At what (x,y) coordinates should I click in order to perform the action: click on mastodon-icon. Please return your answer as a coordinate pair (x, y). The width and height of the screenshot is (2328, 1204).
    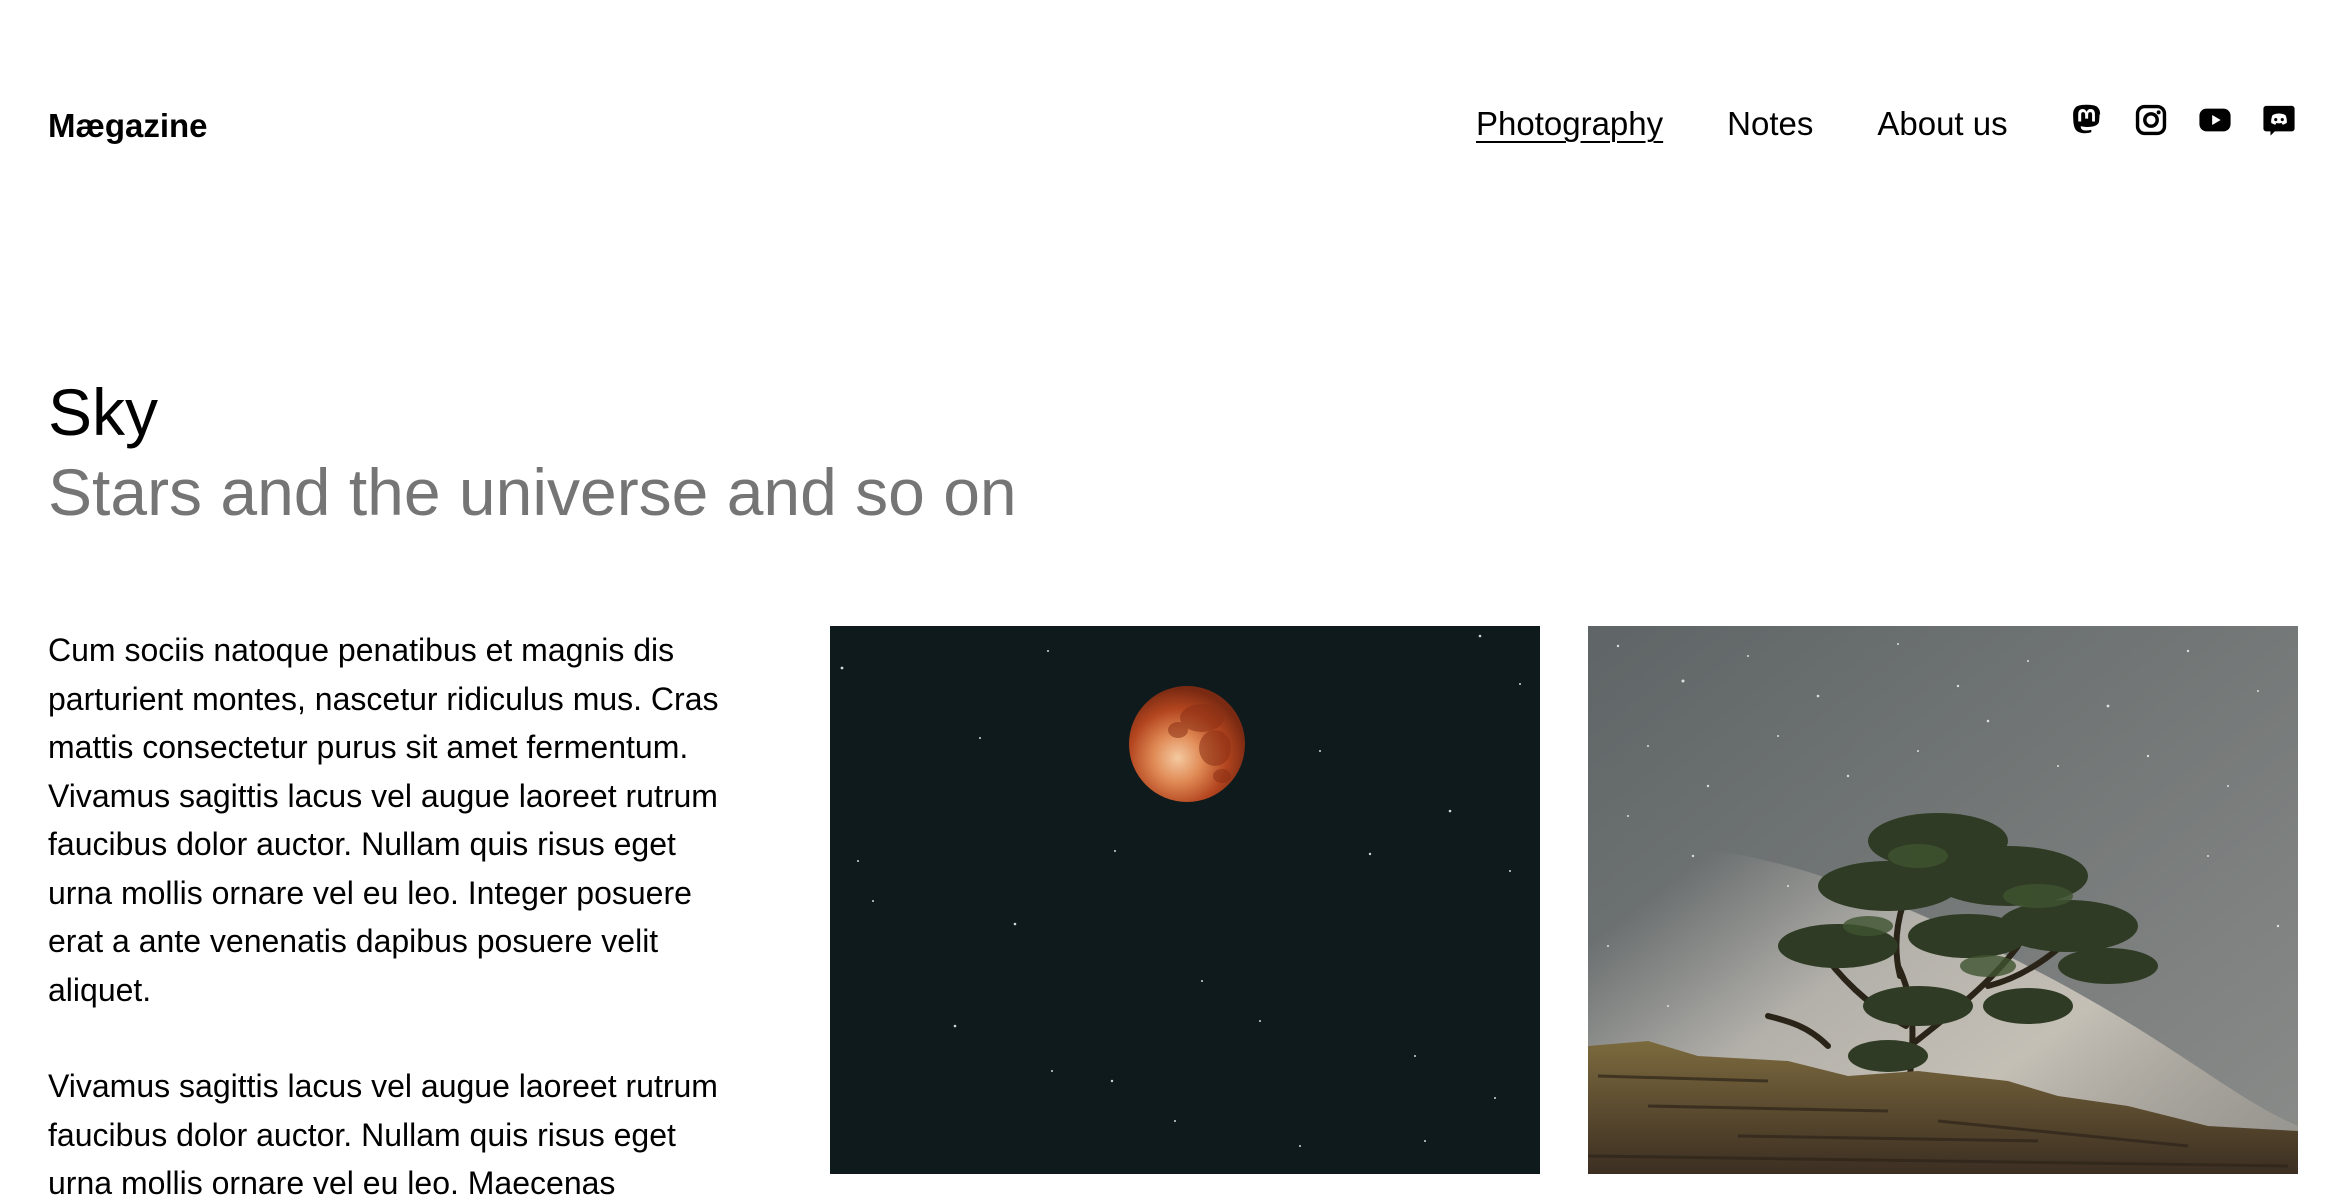
    Looking at the image, I should click on (2087, 120).